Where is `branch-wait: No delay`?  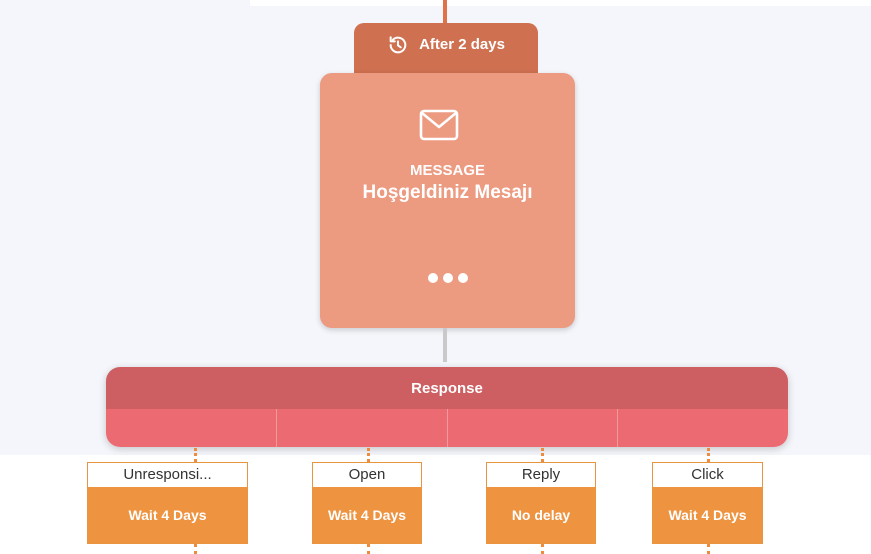
branch-wait: No delay is located at coordinates (541, 515).